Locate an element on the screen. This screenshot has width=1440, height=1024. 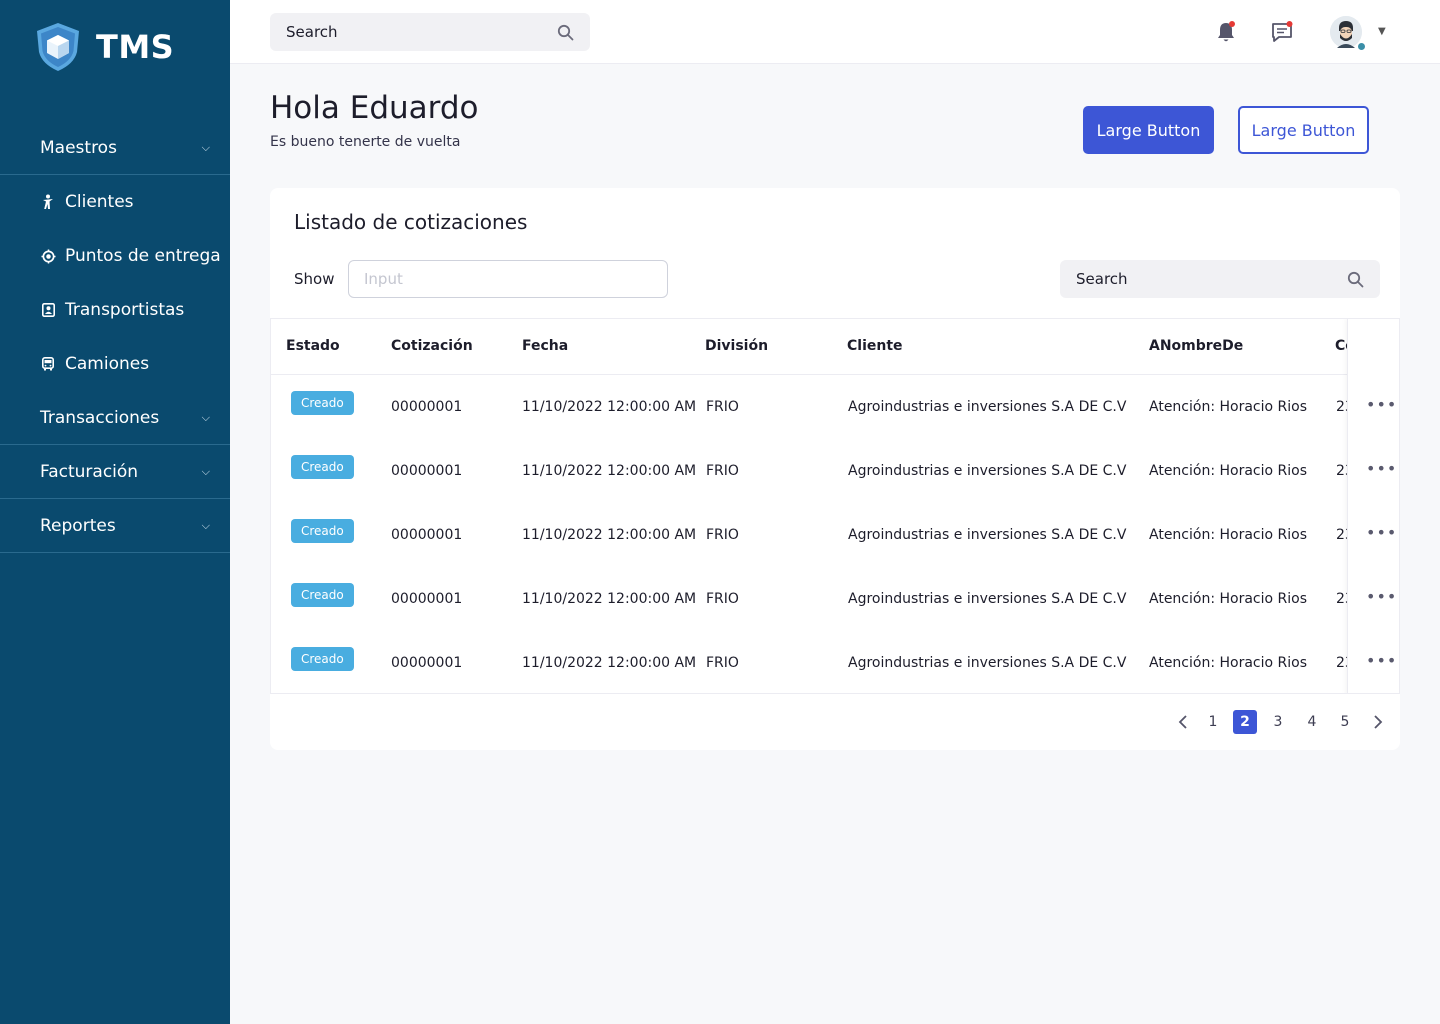
chat-icon is located at coordinates (1282, 31).